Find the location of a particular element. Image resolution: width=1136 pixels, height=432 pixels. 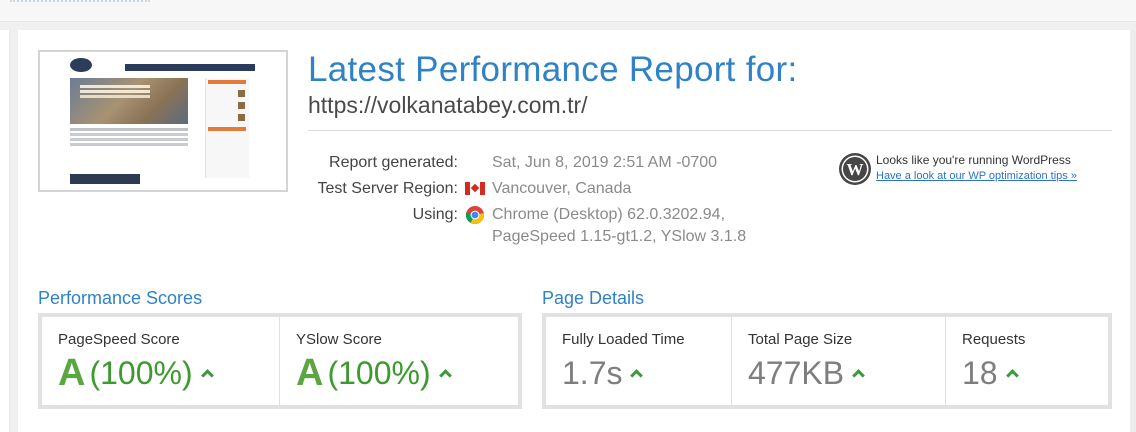

yslow-score-cell: YSlow Score A (100%) is located at coordinates (399, 361).